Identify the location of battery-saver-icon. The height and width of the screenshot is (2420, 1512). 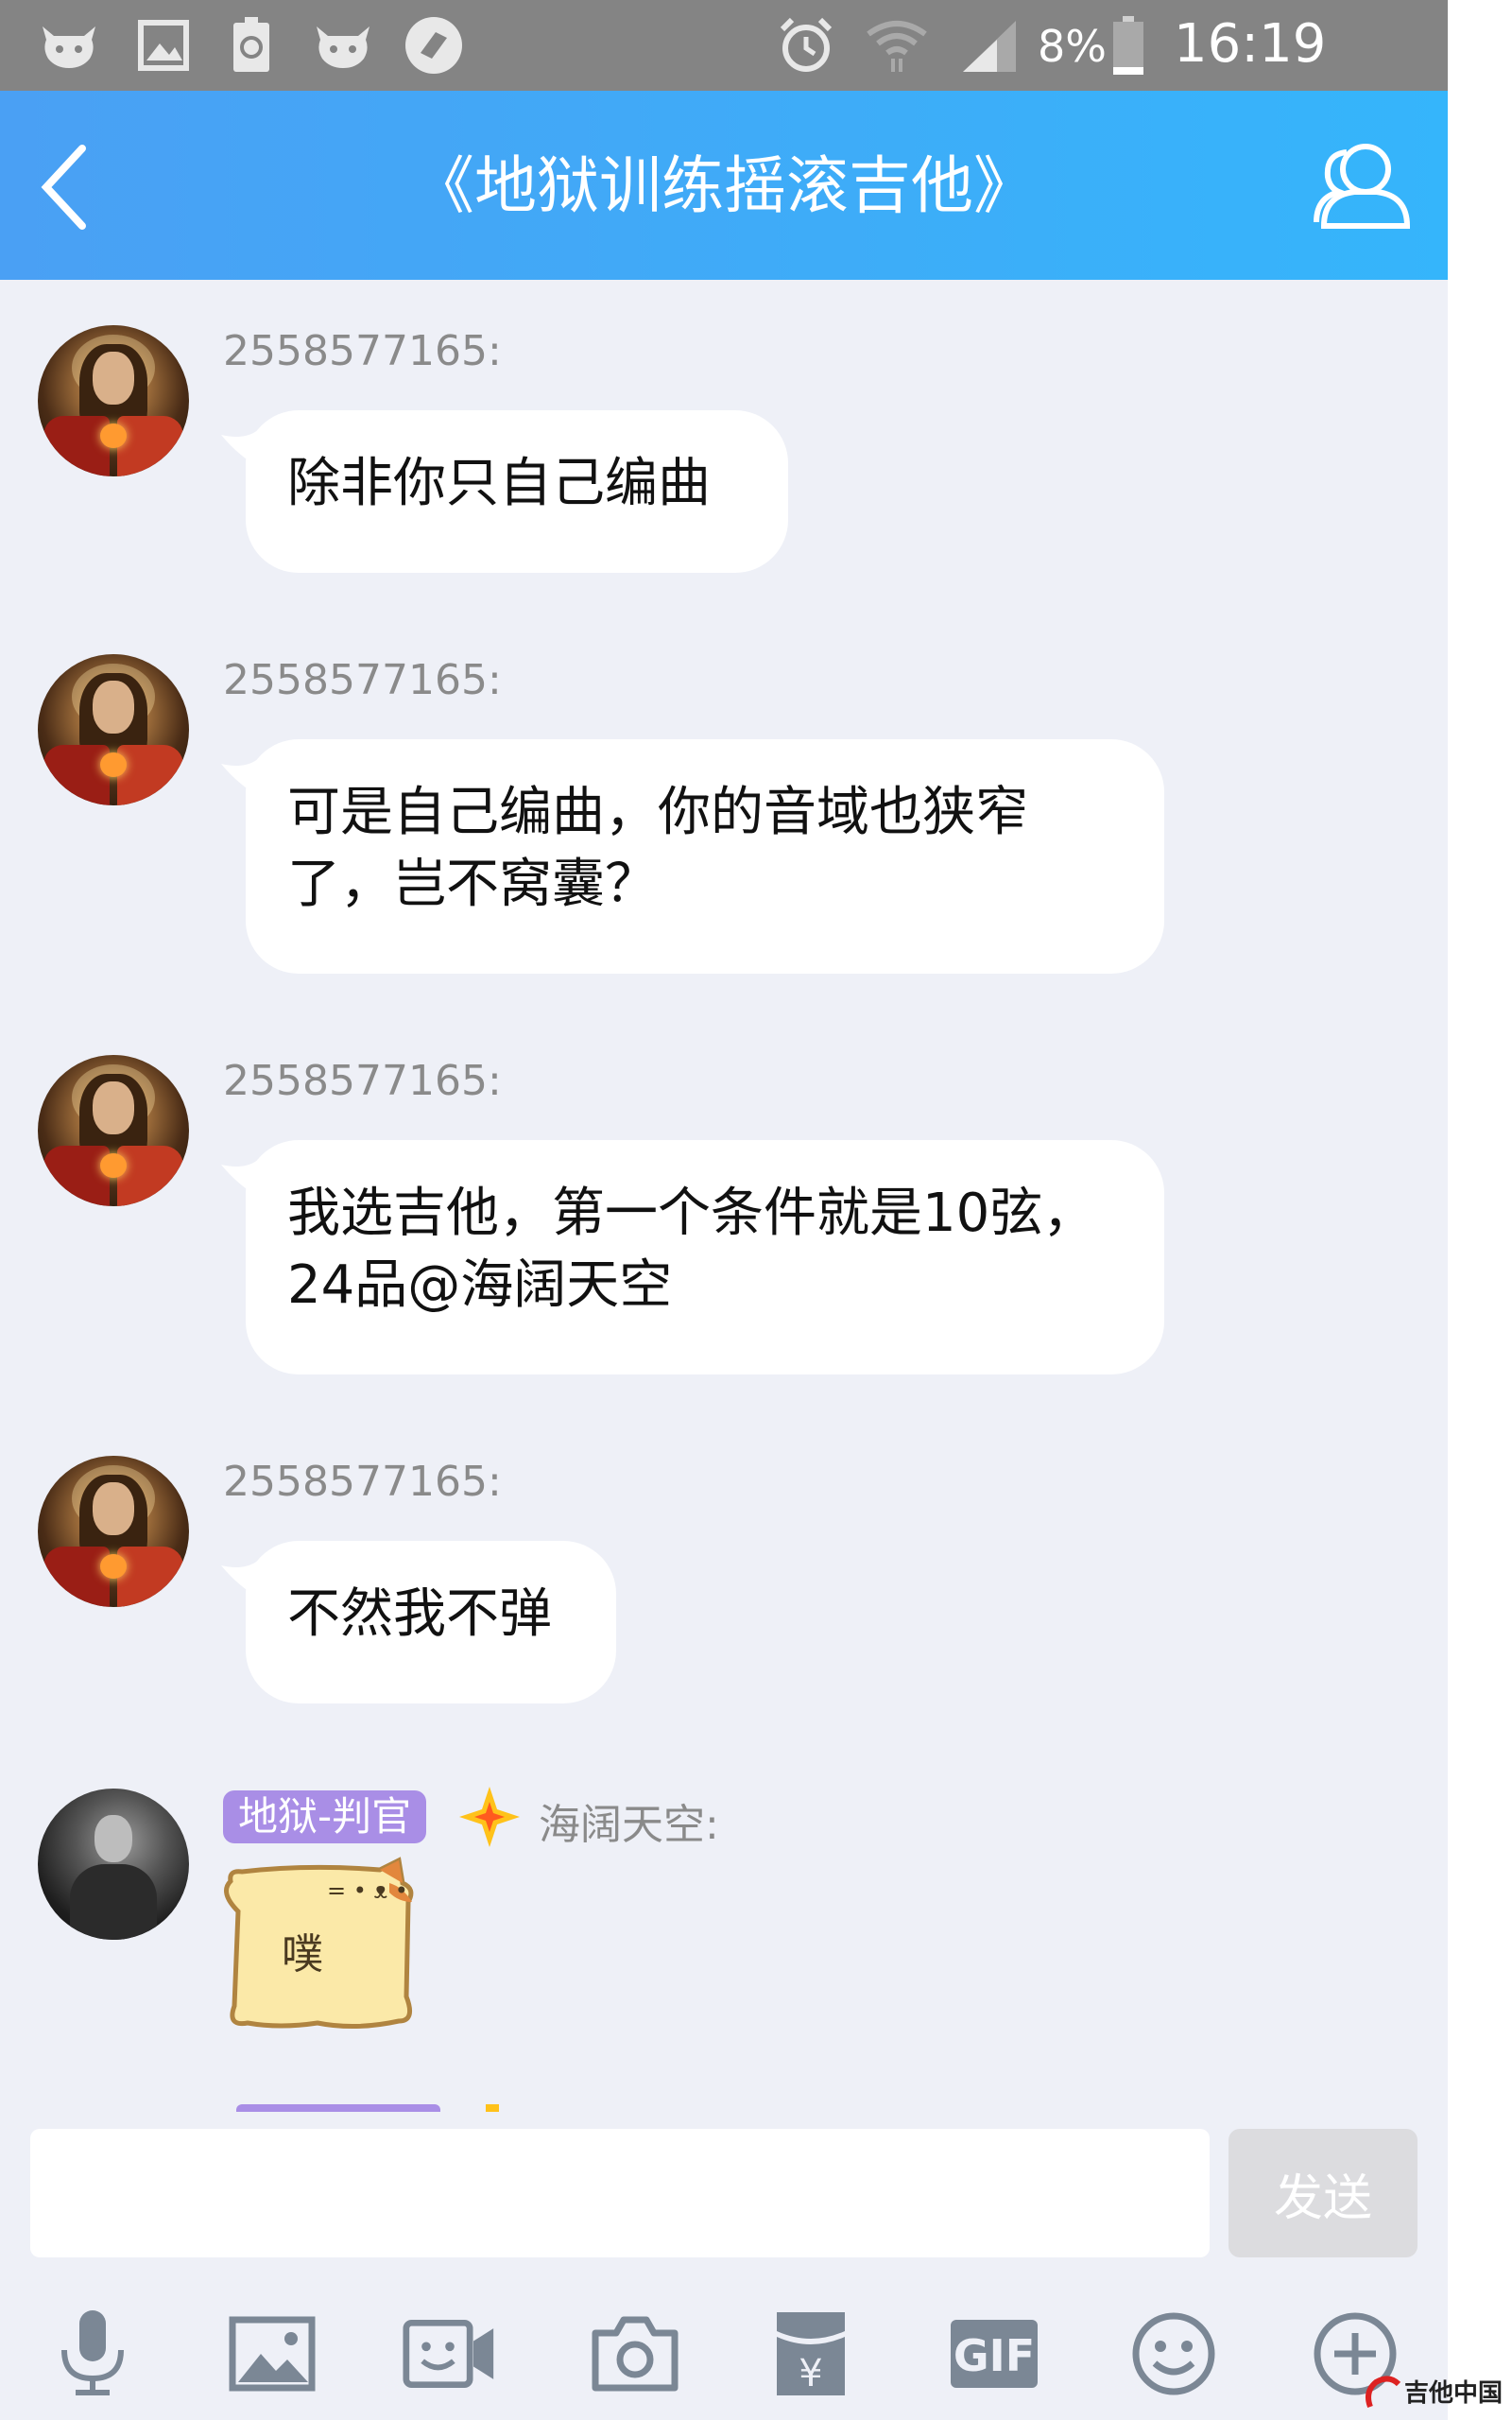
(251, 45).